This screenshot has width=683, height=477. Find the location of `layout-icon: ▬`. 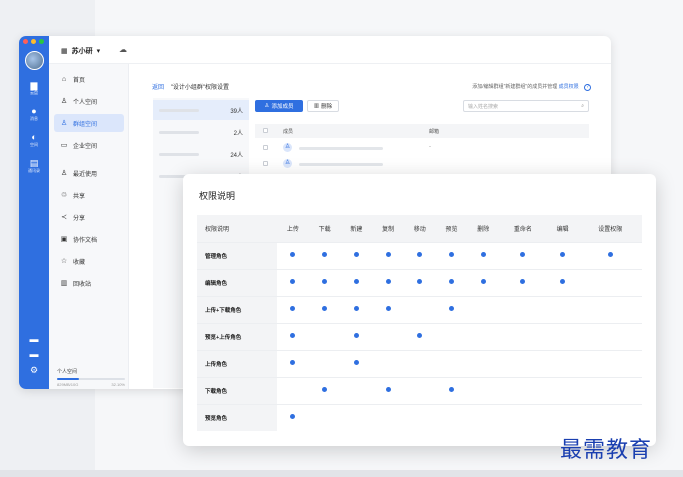

layout-icon: ▬ is located at coordinates (34, 354).